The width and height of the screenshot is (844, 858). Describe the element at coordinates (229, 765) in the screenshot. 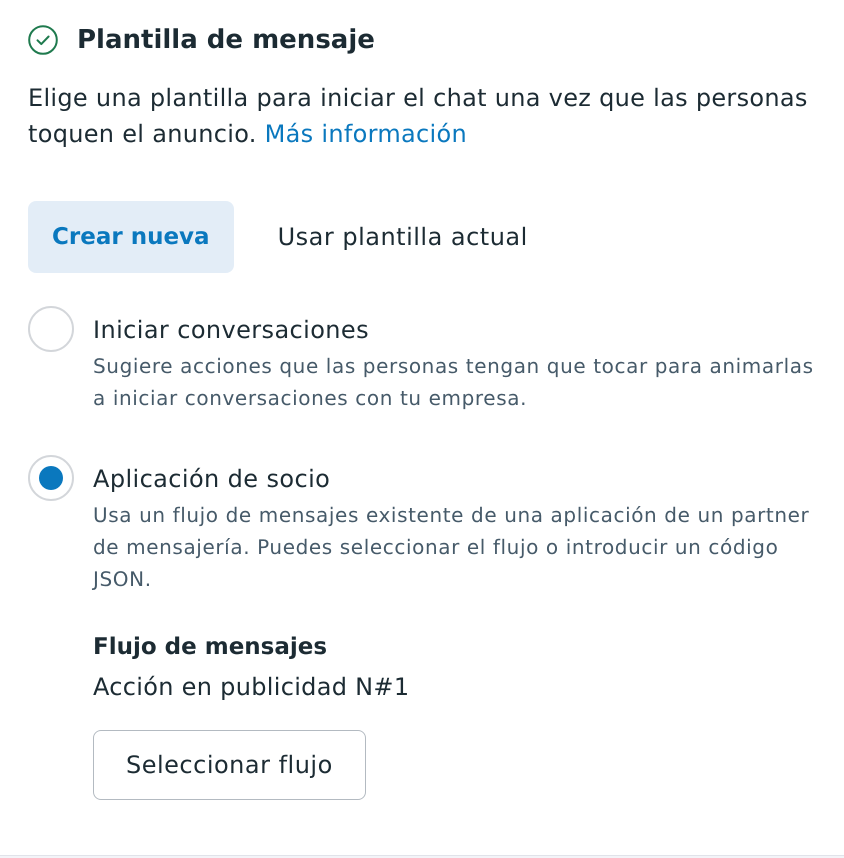

I see `select-flow-button: Seleccionar flujo` at that location.